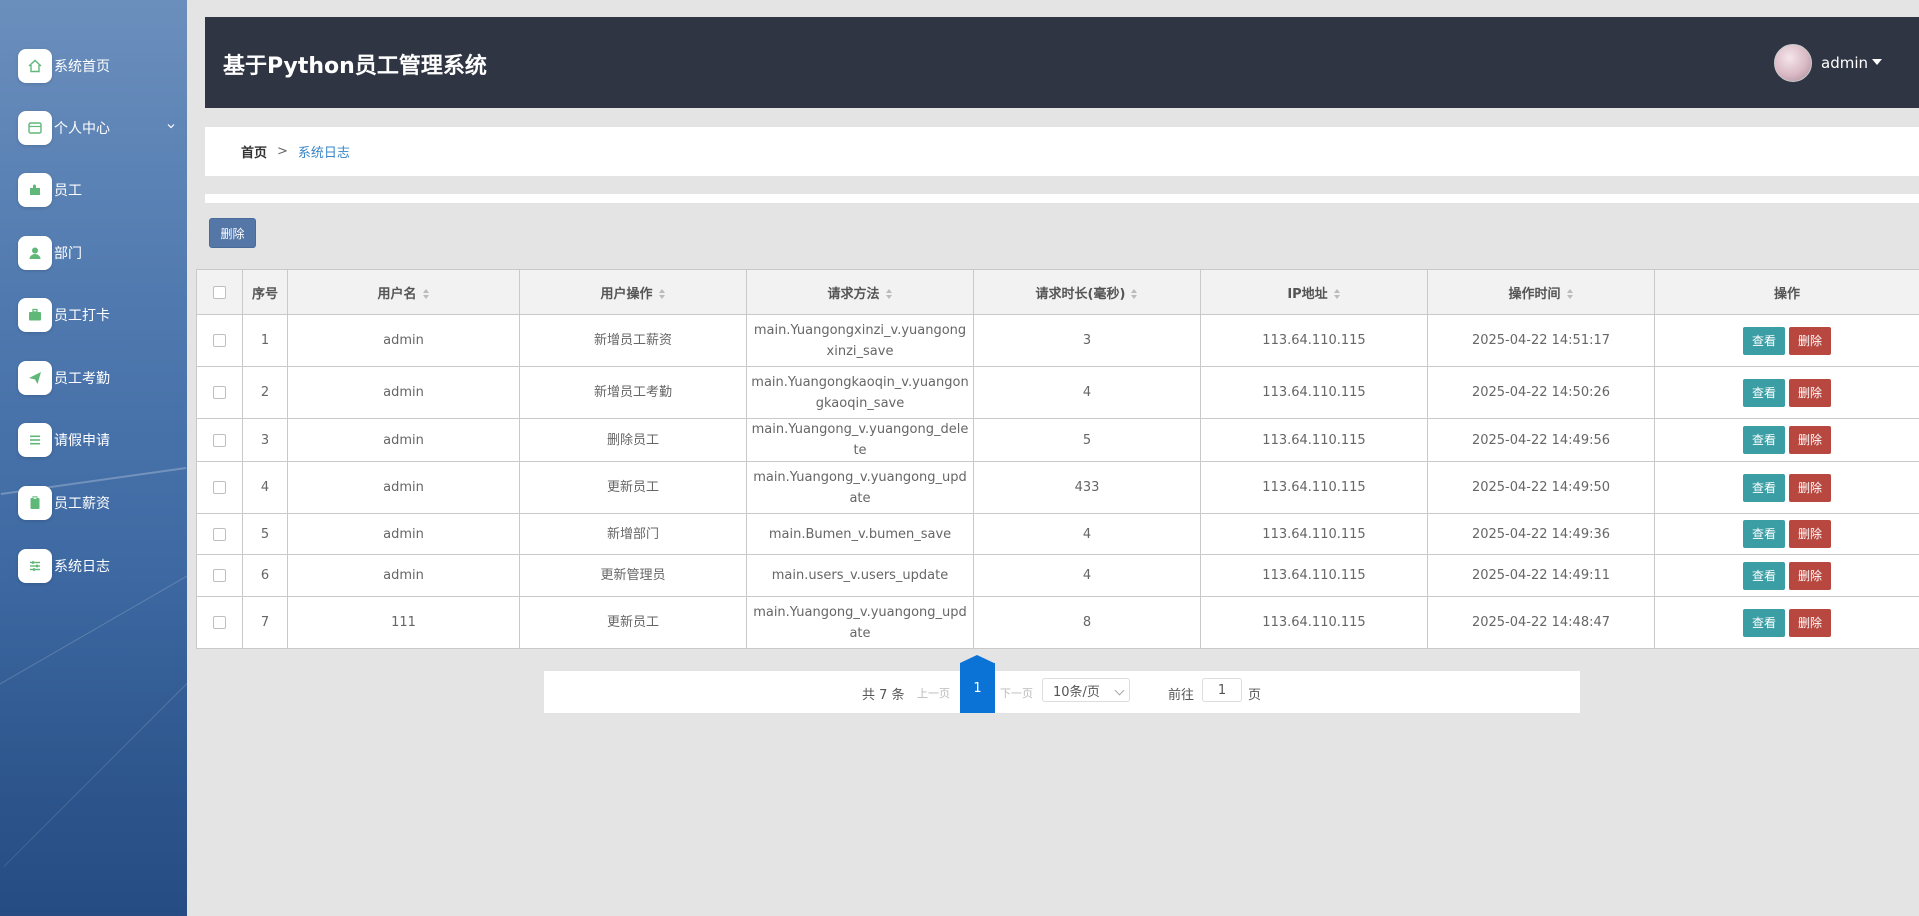 The width and height of the screenshot is (1919, 916). I want to click on duration-cell: 5, so click(1087, 440).